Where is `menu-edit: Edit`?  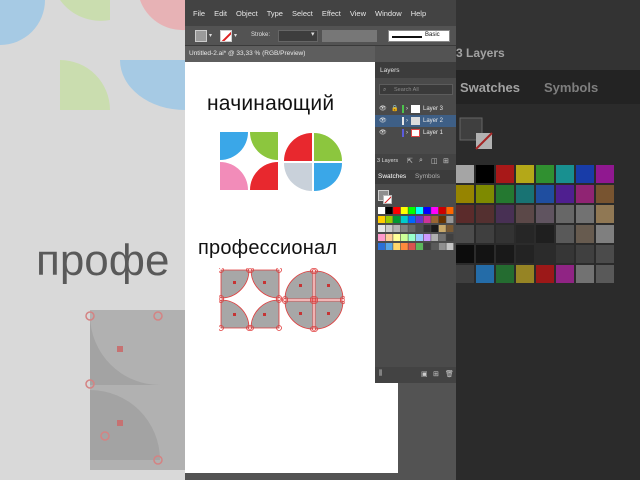 menu-edit: Edit is located at coordinates (220, 13).